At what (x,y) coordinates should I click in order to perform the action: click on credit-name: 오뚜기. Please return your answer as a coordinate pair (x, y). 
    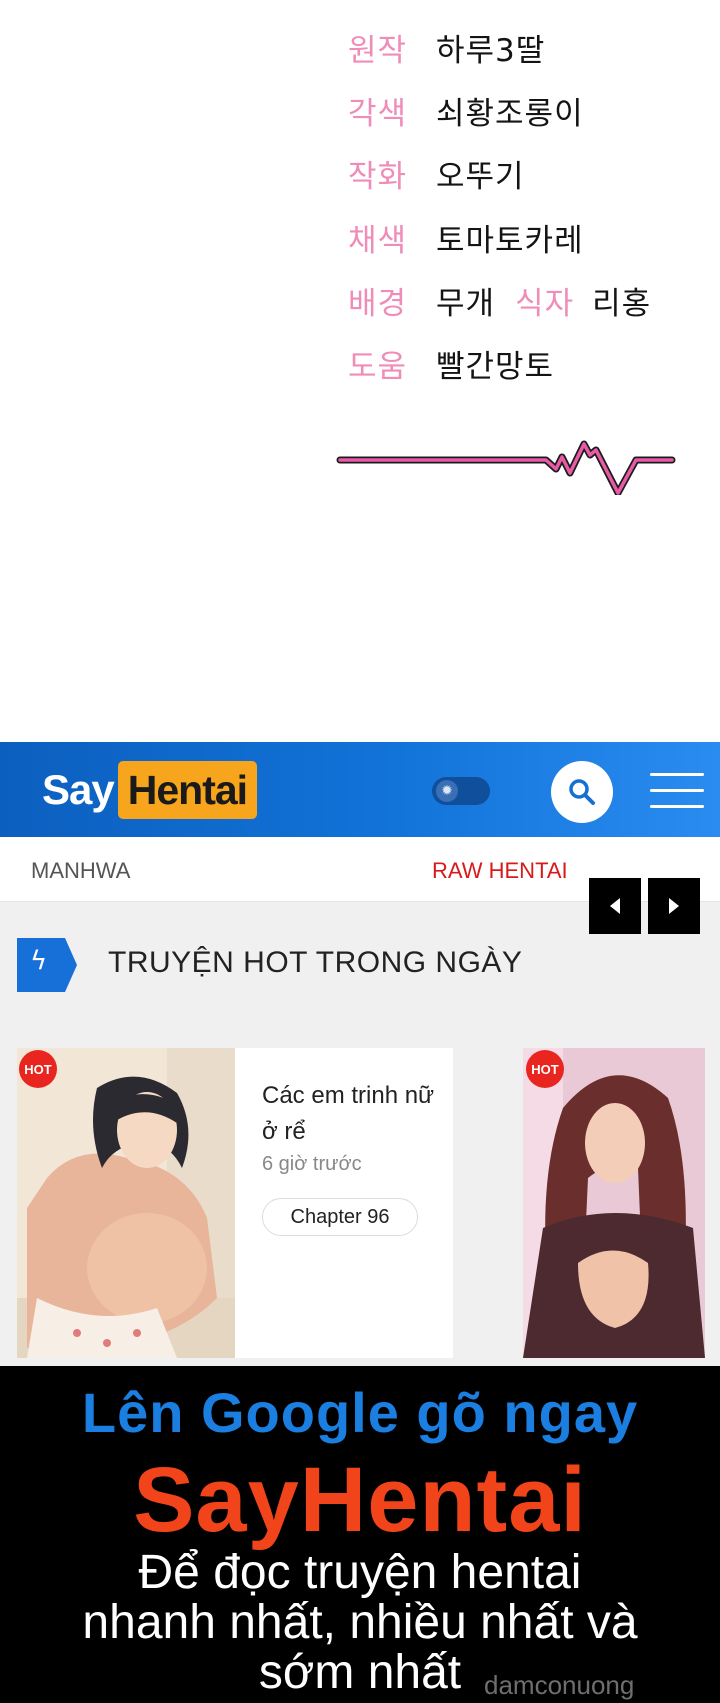
    Looking at the image, I should click on (480, 176).